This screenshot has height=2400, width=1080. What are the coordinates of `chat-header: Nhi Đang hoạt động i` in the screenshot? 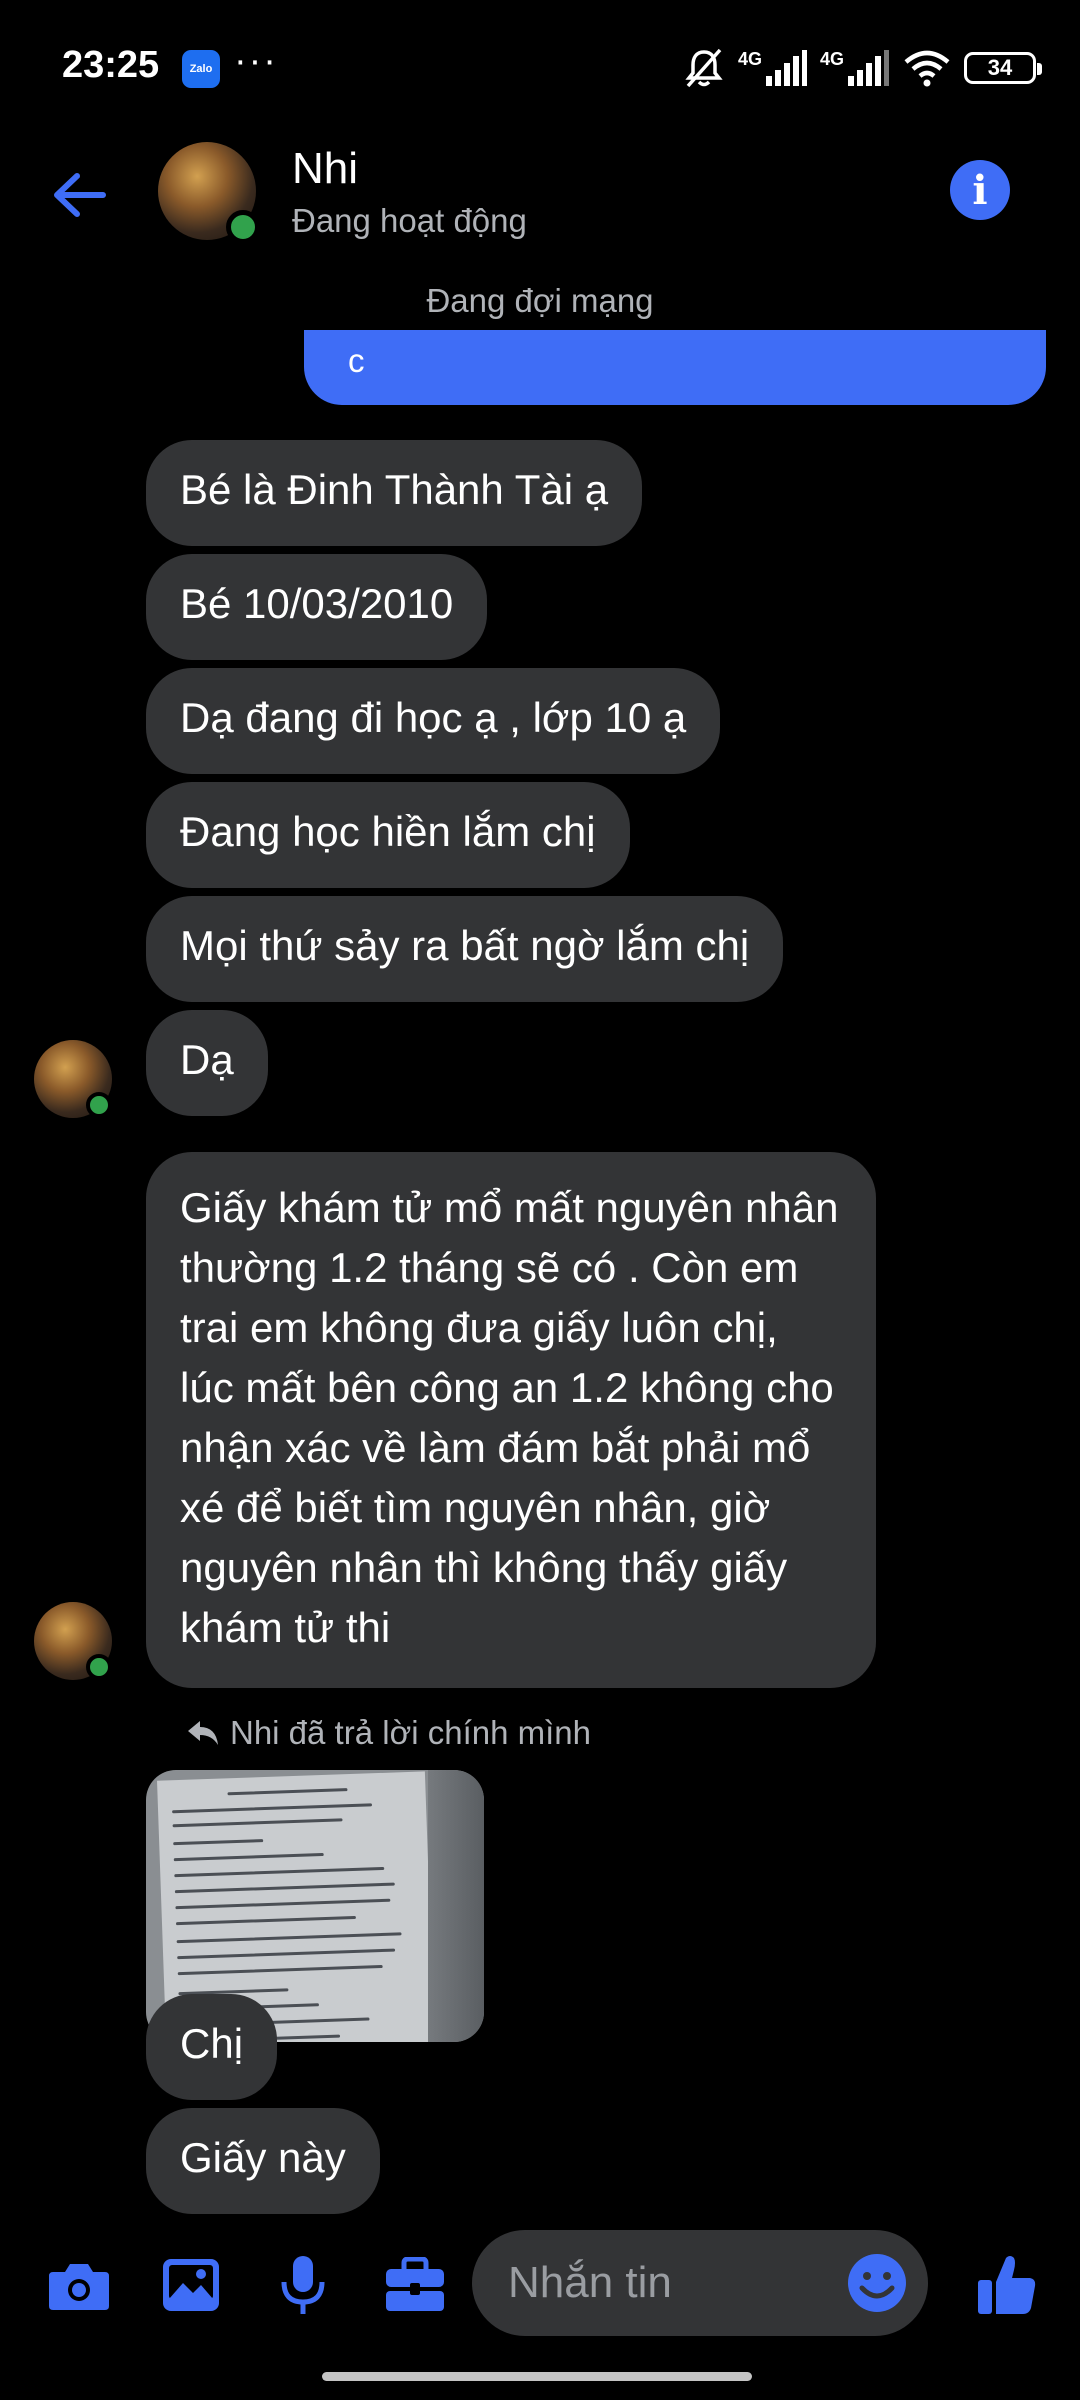 It's located at (540, 192).